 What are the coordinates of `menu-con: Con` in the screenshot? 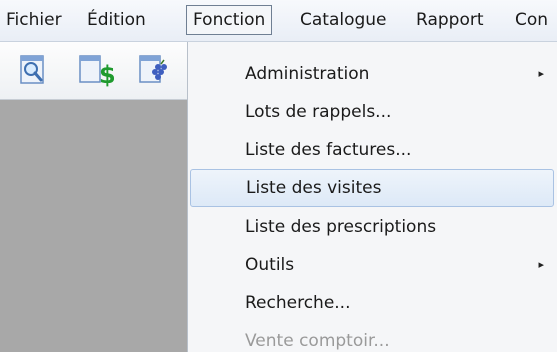 It's located at (531, 20).